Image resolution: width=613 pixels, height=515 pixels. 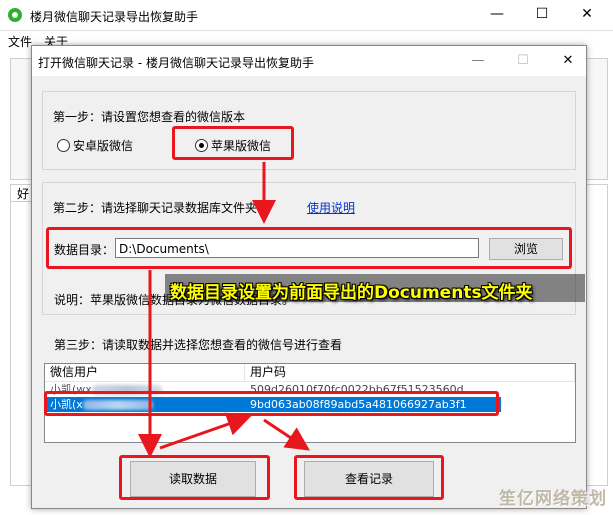 I want to click on account-list-header: 微信用户 用户码, so click(x=310, y=373).